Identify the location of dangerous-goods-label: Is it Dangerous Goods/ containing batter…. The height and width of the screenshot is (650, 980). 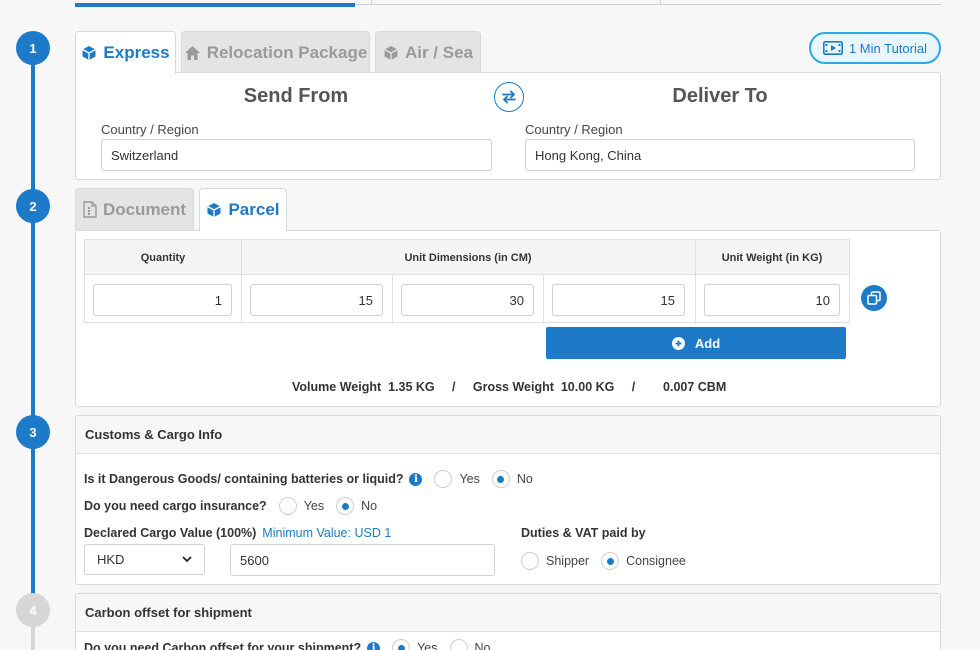
(244, 479).